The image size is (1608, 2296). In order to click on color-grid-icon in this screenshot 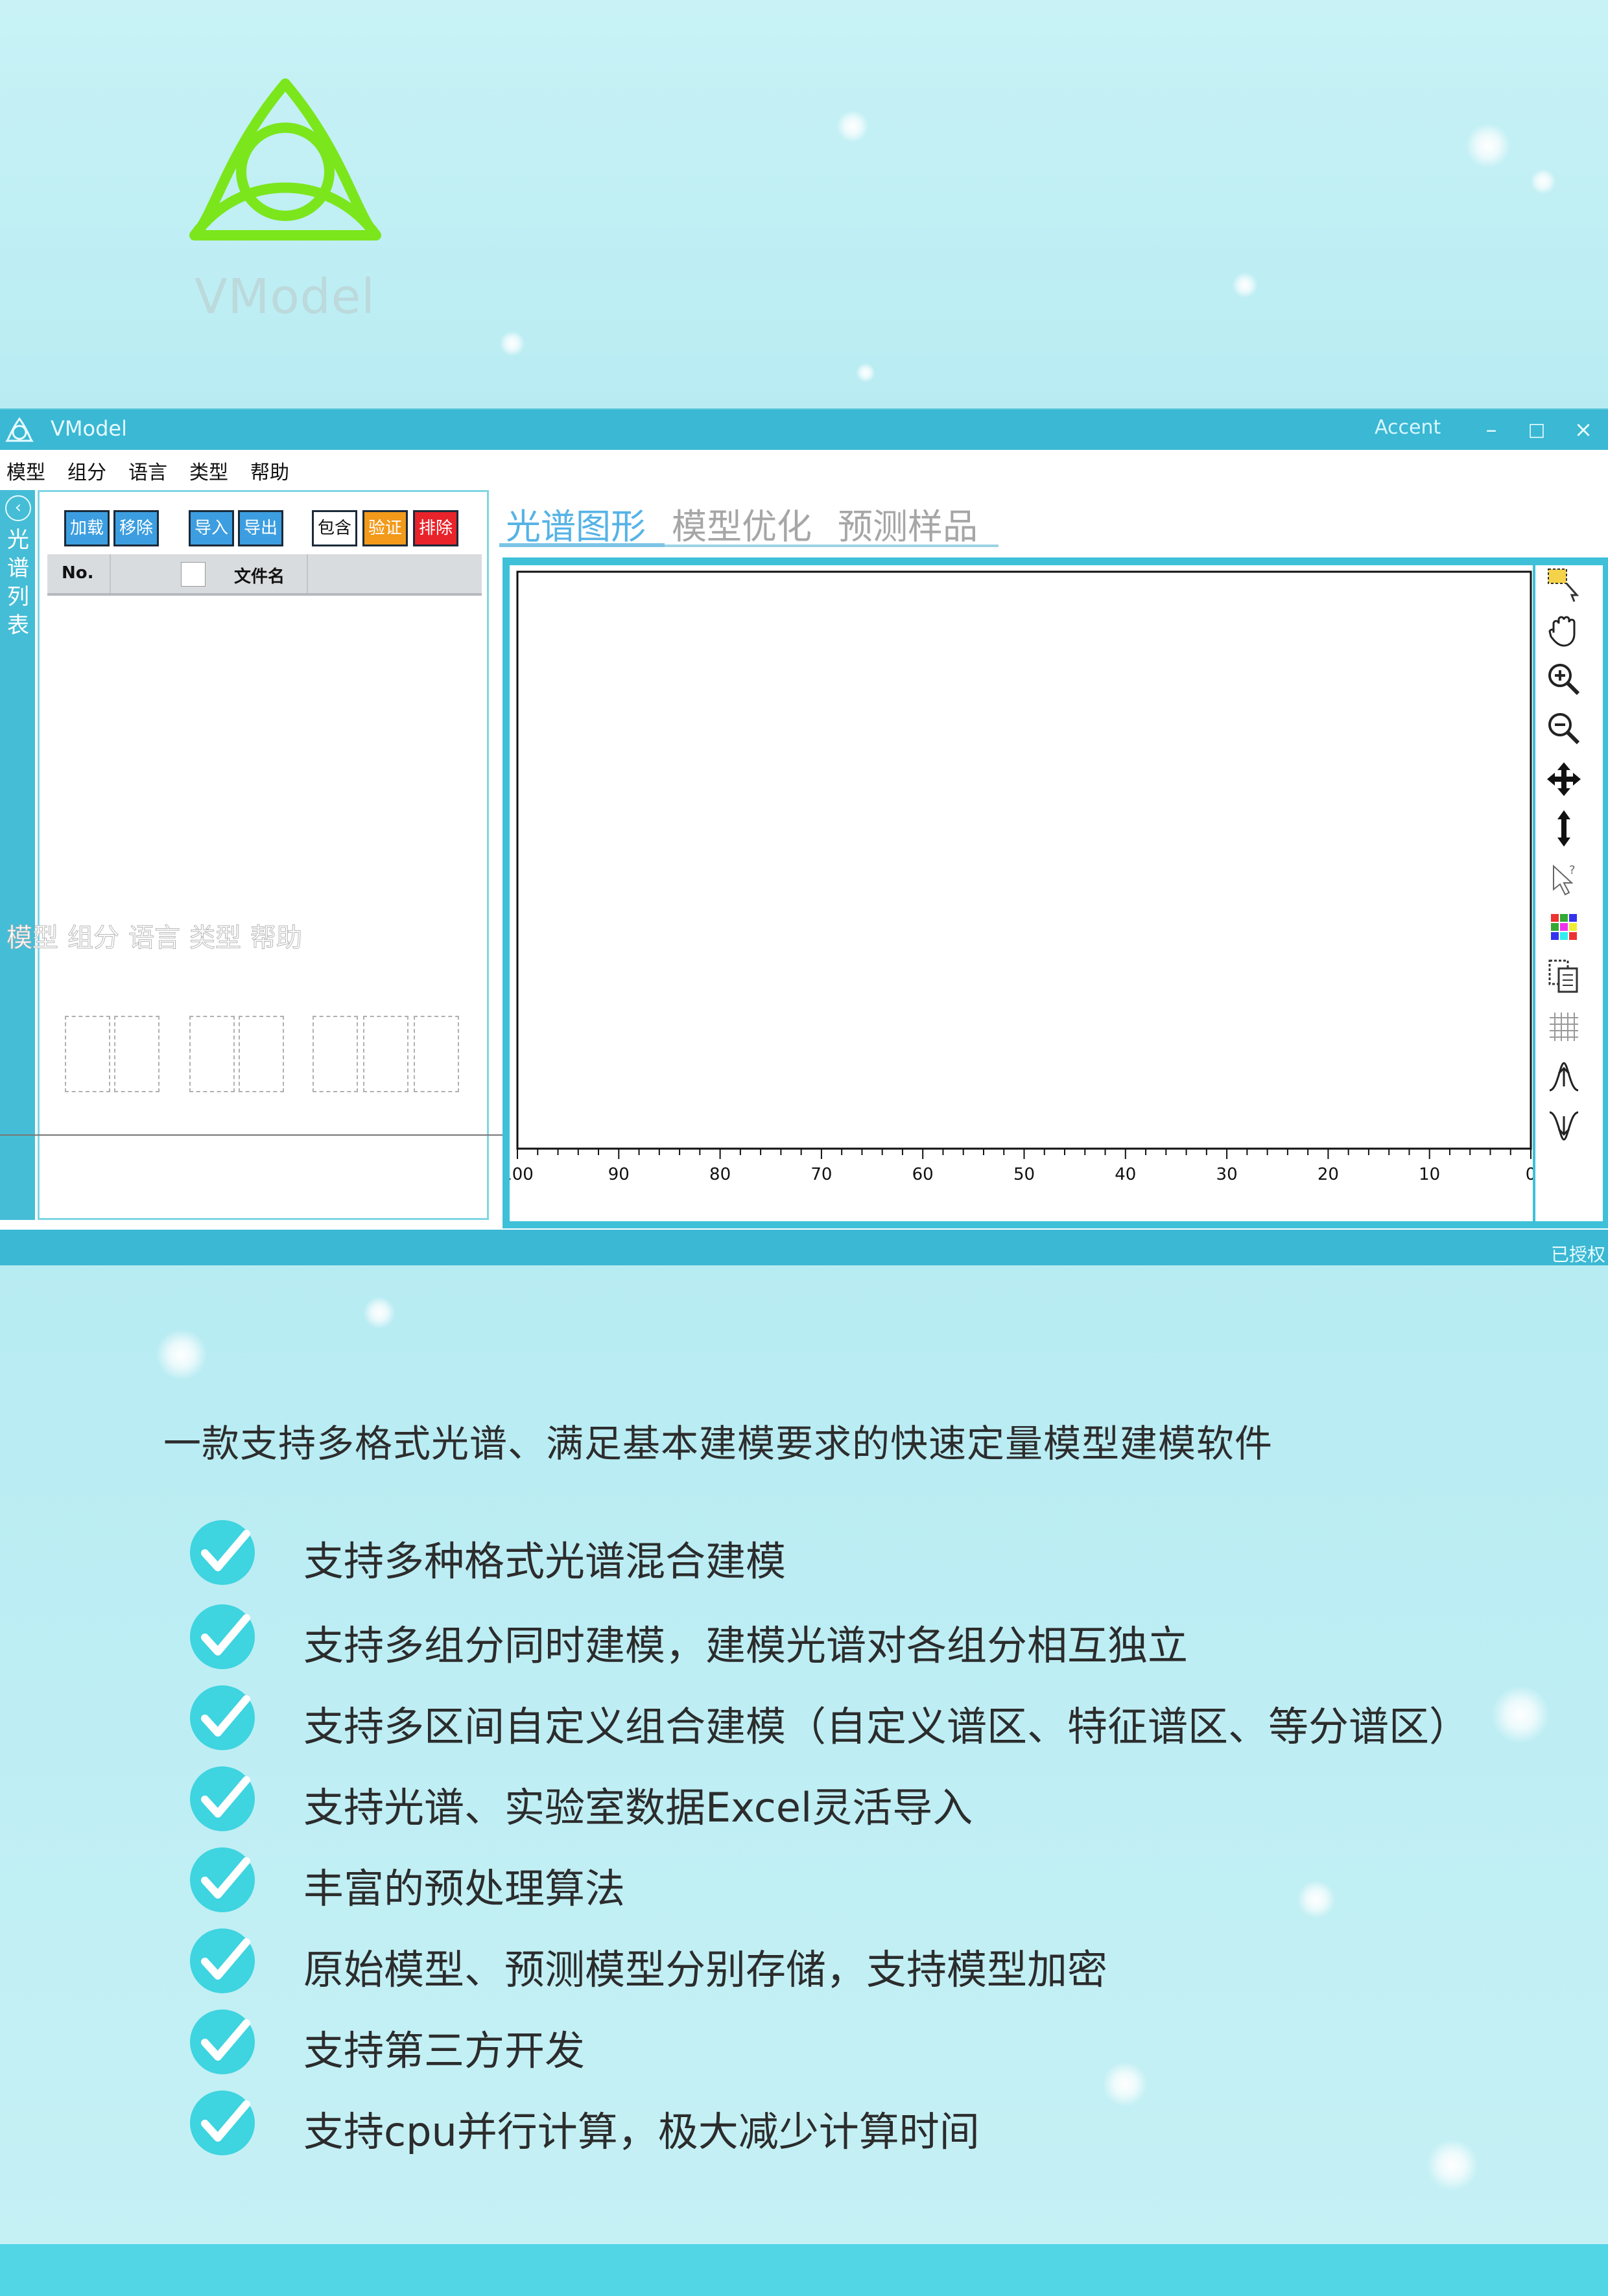, I will do `click(1564, 927)`.